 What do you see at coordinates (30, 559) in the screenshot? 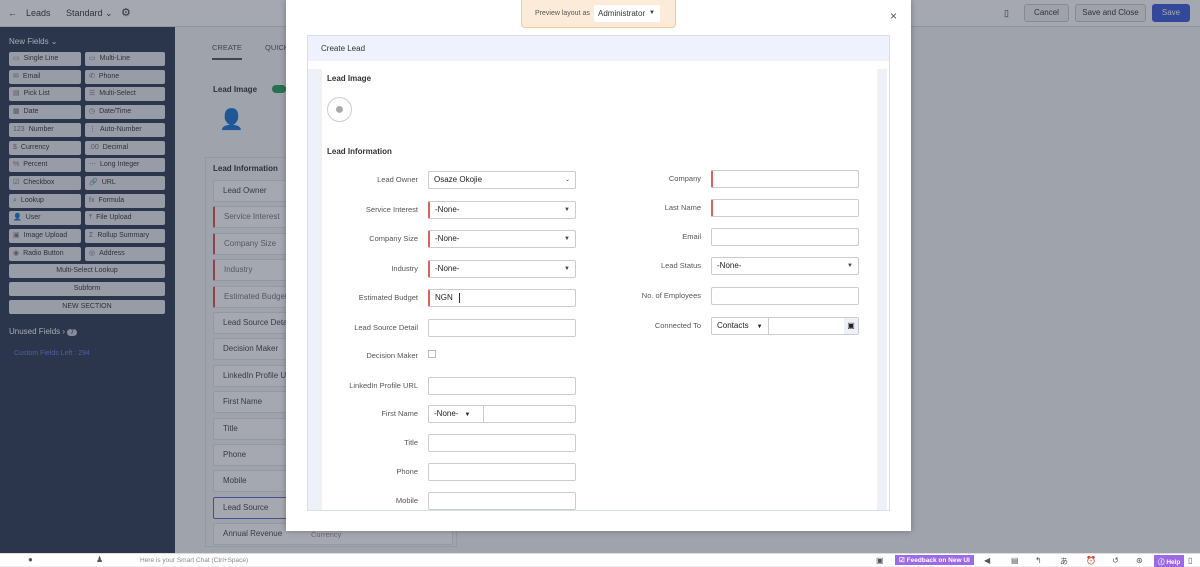
I see `chat-icon: ●` at bounding box center [30, 559].